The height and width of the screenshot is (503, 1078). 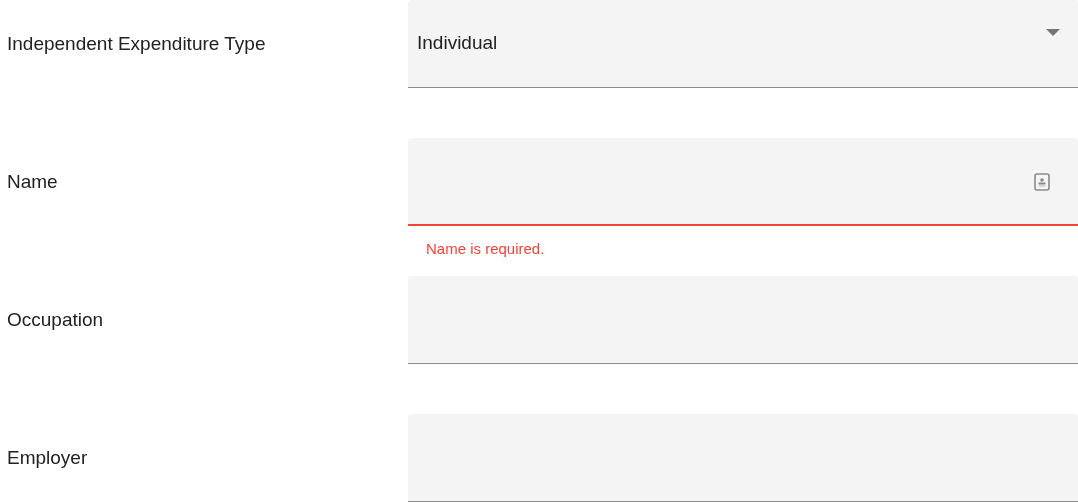 What do you see at coordinates (47, 457) in the screenshot?
I see `field-label: Employer` at bounding box center [47, 457].